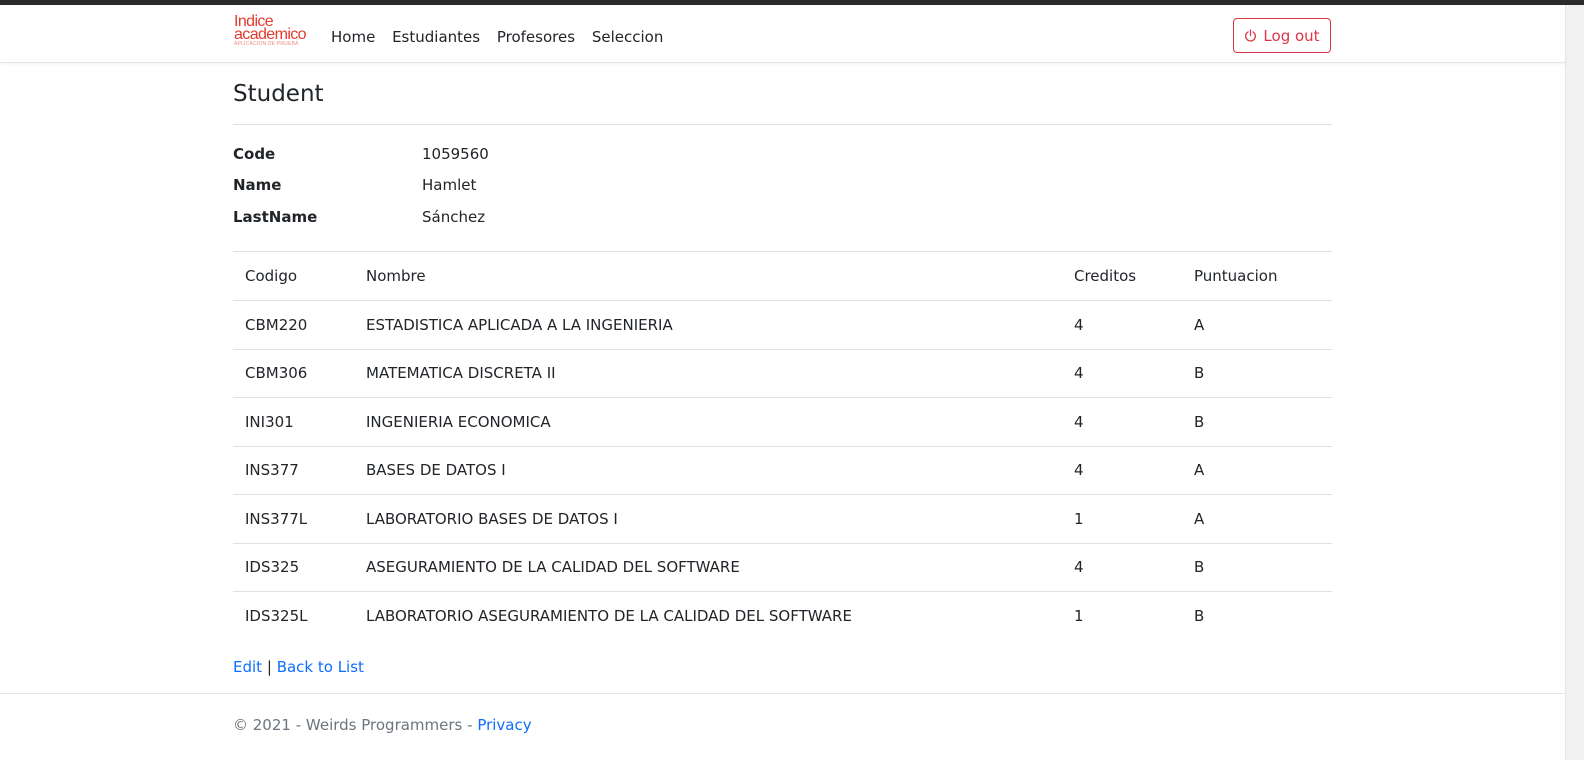 The width and height of the screenshot is (1584, 761). Describe the element at coordinates (293, 567) in the screenshot. I see `cell-codigo: IDS325` at that location.